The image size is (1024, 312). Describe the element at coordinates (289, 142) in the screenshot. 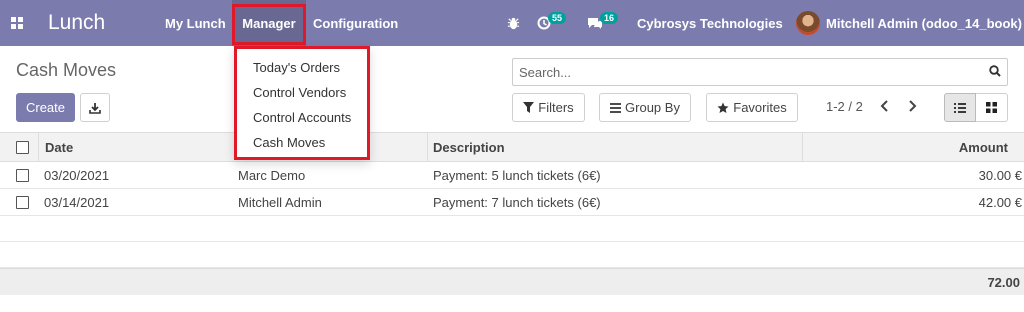

I see `menu-item-cash-moves: Cash Moves` at that location.